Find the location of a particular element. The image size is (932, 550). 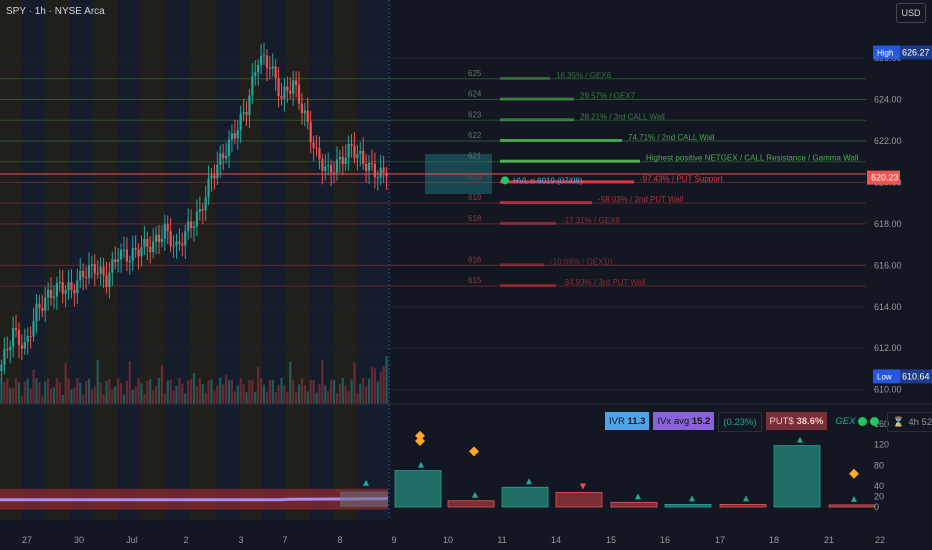

gex-strike-label: 622 is located at coordinates (475, 135).